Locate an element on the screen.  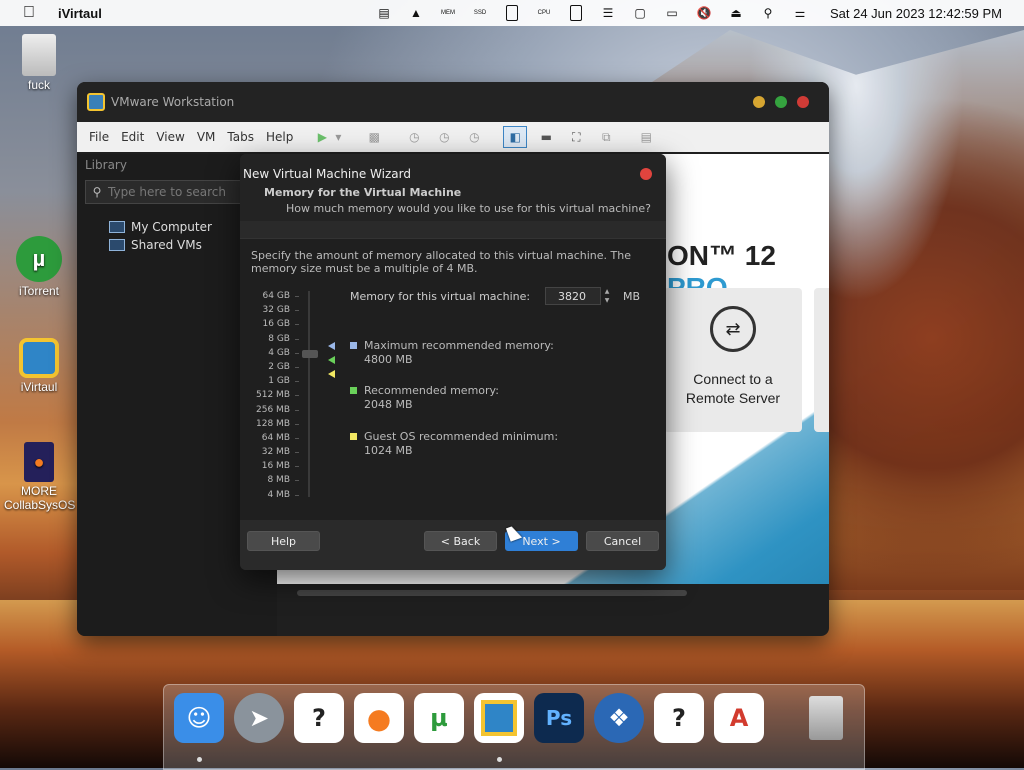
vmware-app-icon is located at coordinates (96, 102).